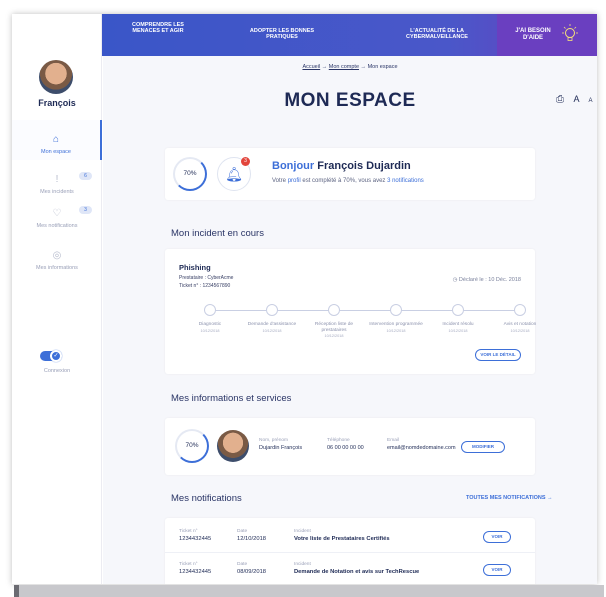 This screenshot has width=606, height=597. What do you see at coordinates (210, 324) in the screenshot?
I see `step-label: Diagnostic` at bounding box center [210, 324].